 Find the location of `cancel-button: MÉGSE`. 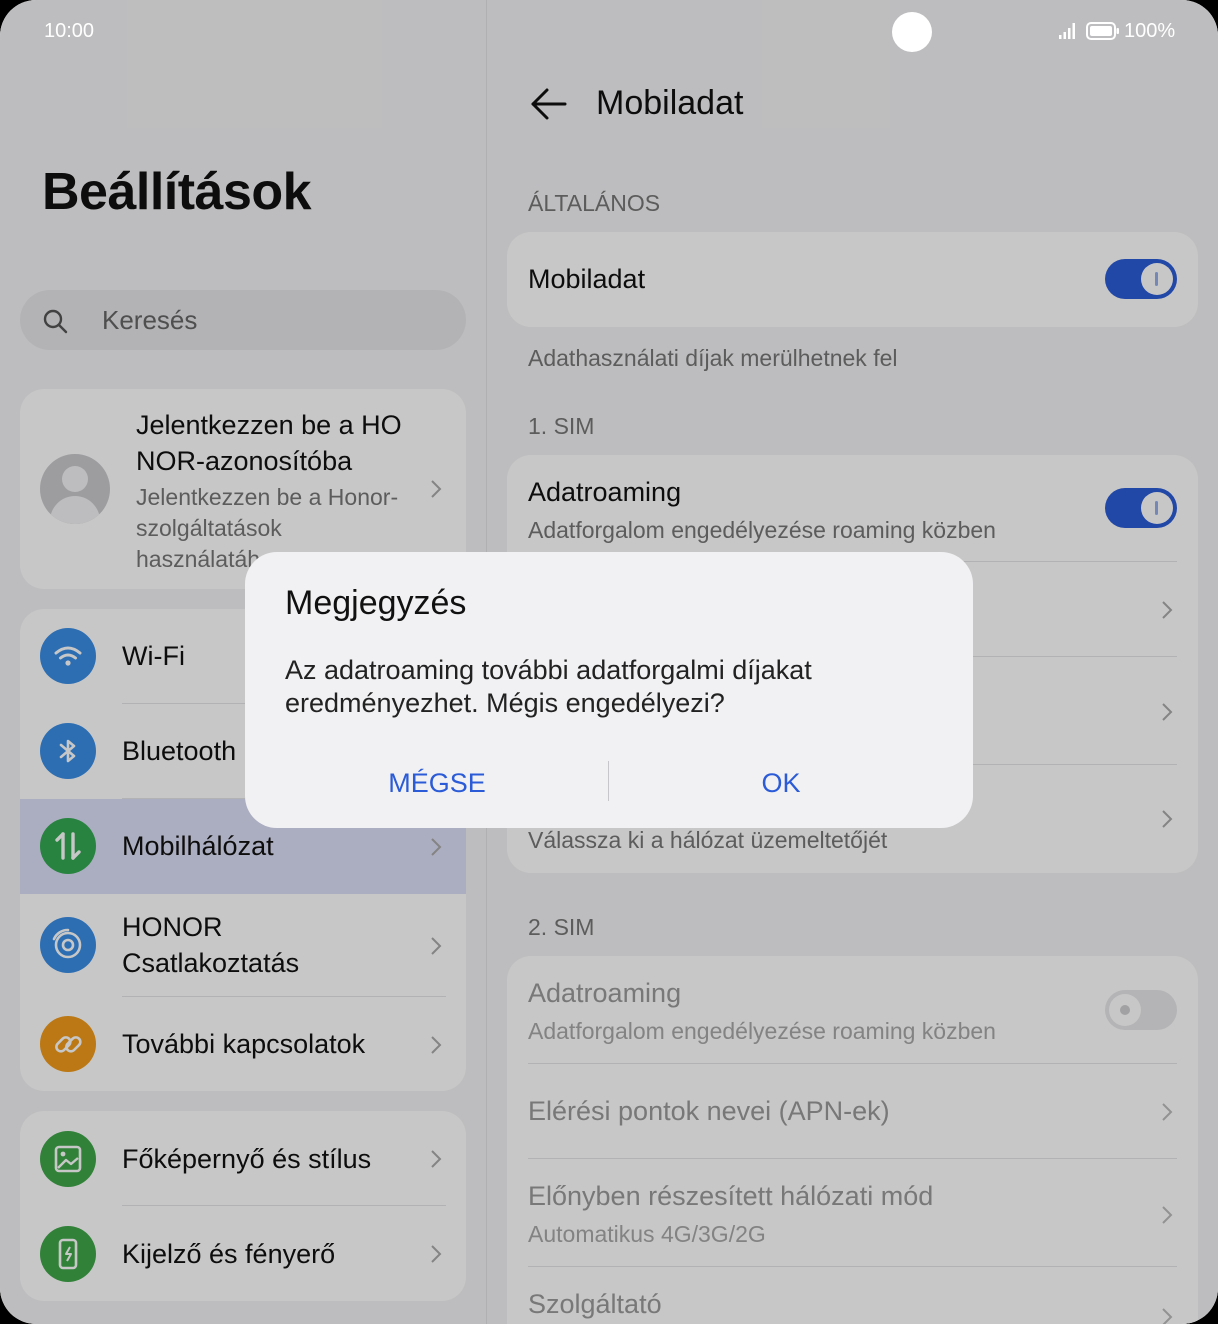

cancel-button: MÉGSE is located at coordinates (437, 783).